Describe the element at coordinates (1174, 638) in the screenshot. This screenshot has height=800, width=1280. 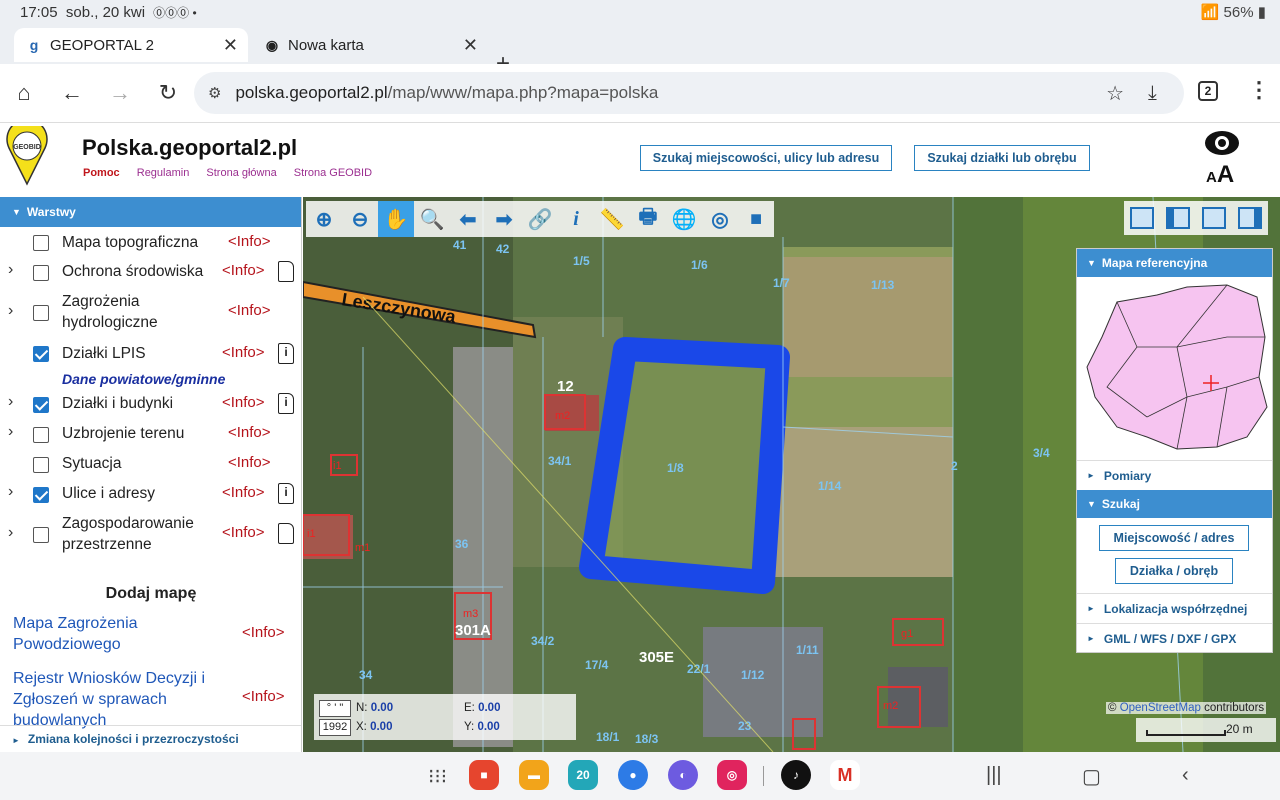
I see `export-section: ► GML / WFS / DXF / GPX` at that location.